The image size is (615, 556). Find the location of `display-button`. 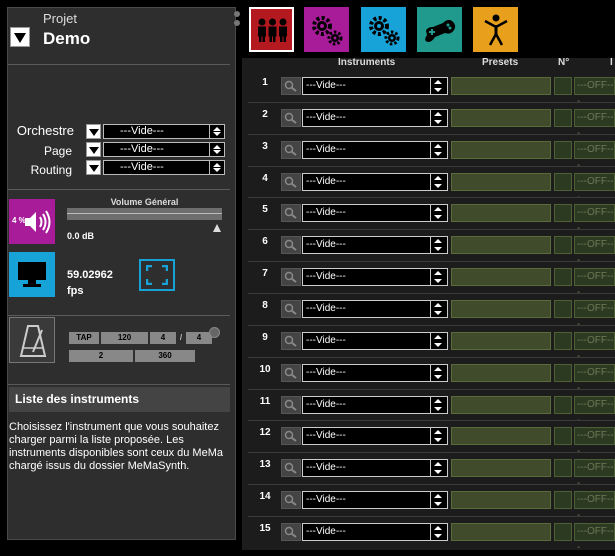

display-button is located at coordinates (32, 274).